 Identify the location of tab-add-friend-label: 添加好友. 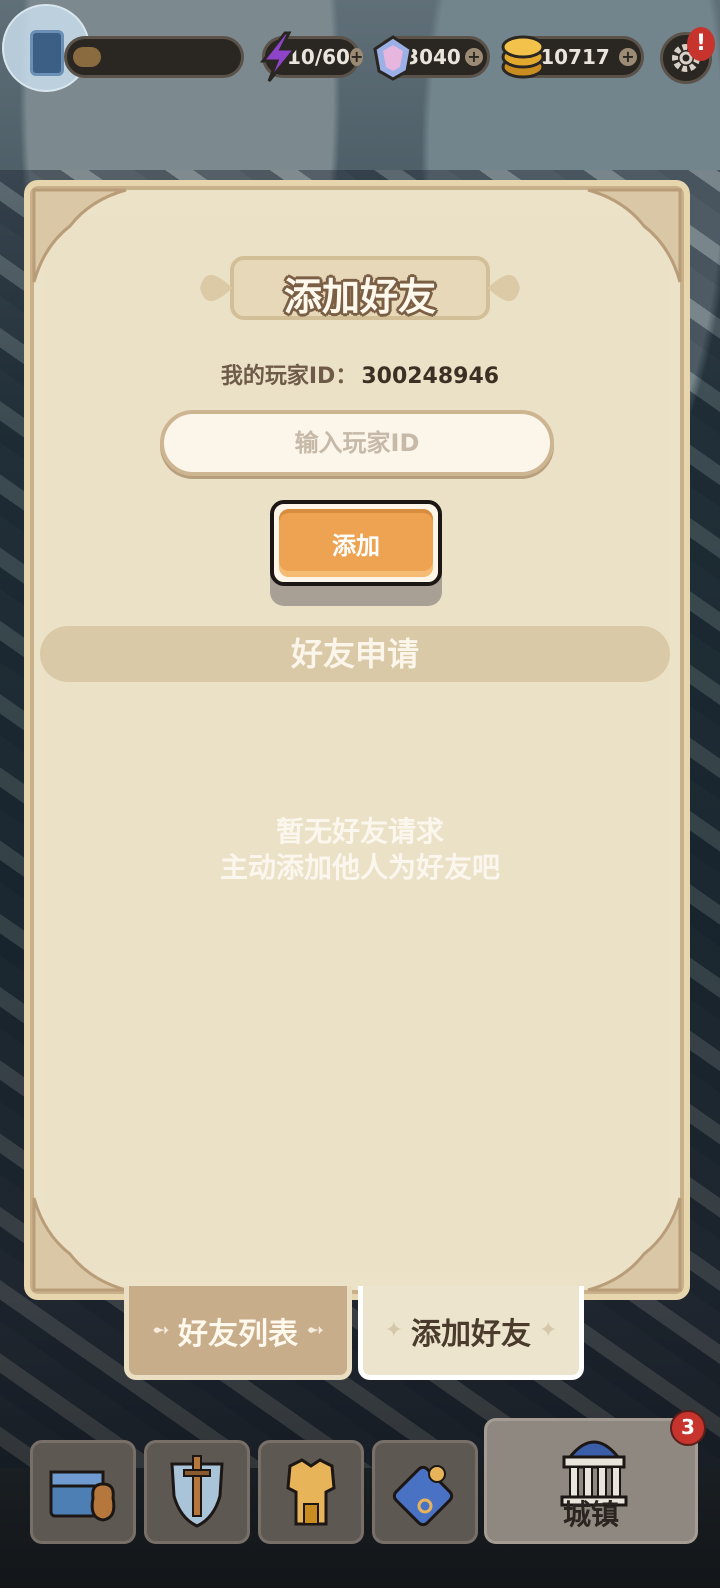
(471, 1334).